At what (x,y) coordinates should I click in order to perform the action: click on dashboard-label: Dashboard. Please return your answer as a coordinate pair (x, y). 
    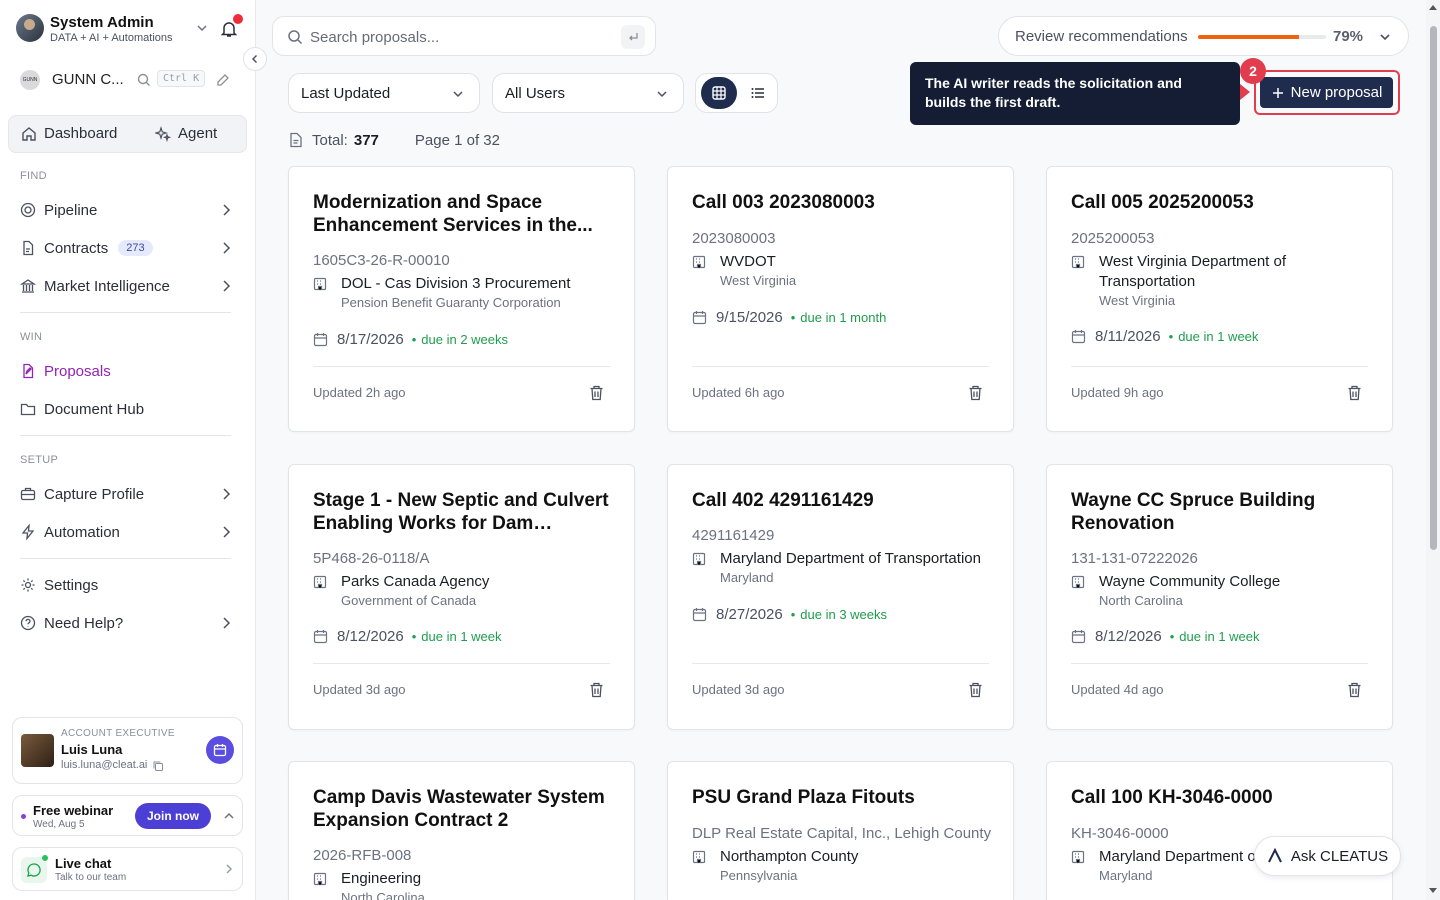
    Looking at the image, I should click on (81, 133).